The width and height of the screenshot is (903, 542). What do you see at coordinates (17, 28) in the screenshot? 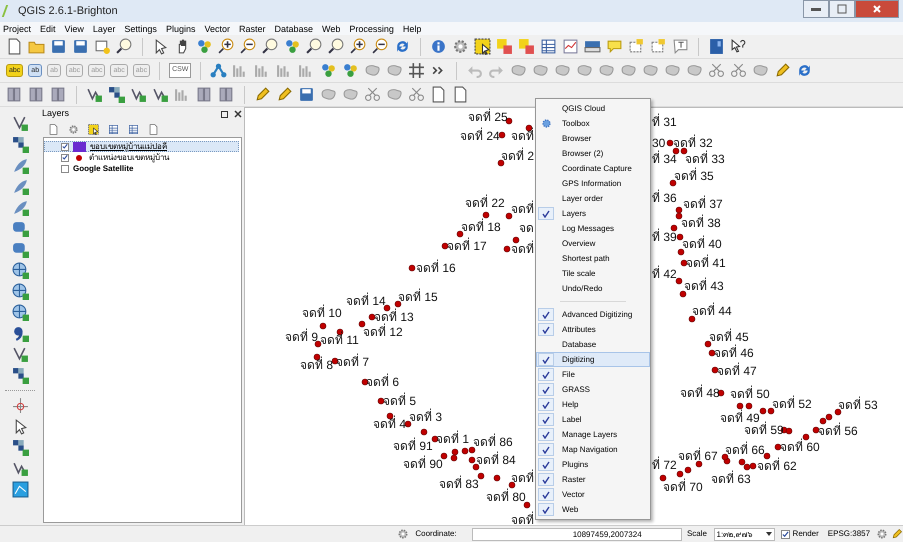
I see `menu-item: Project` at bounding box center [17, 28].